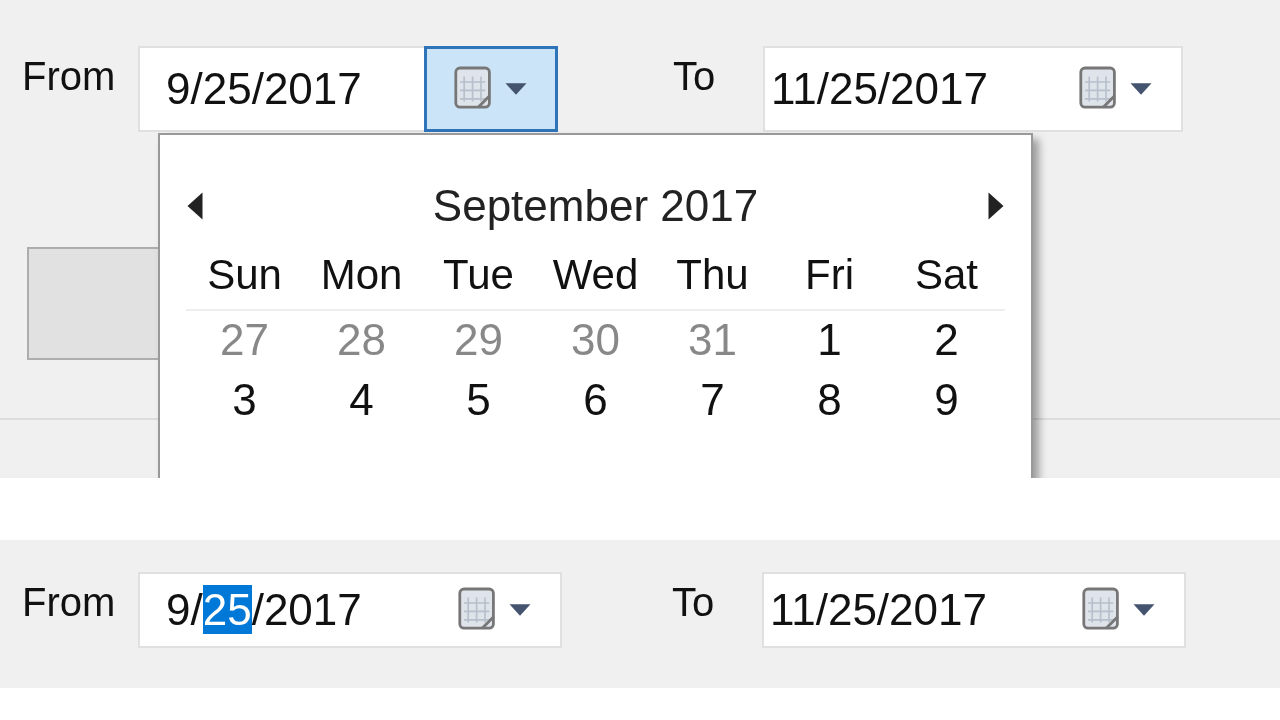 The image size is (1280, 720). Describe the element at coordinates (244, 275) in the screenshot. I see `weekday-label: Sun` at that location.